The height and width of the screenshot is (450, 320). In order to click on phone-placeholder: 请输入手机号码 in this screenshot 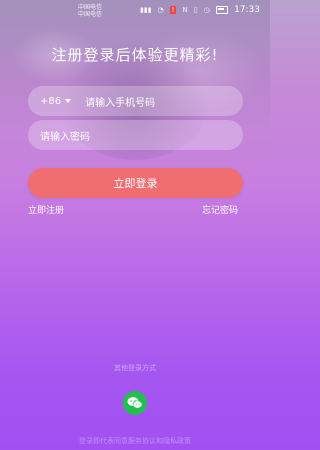, I will do `click(120, 103)`.